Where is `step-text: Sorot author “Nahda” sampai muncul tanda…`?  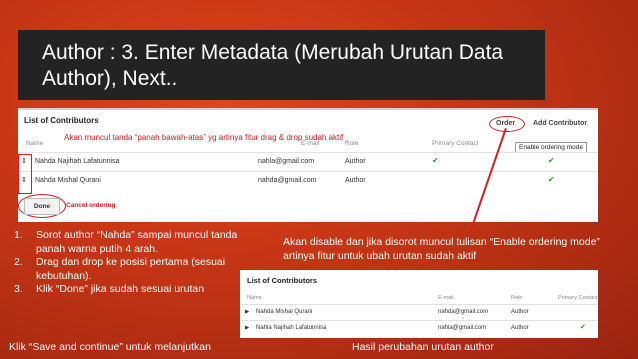
step-text: Sorot author “Nahda” sampai muncul tanda… is located at coordinates (137, 242).